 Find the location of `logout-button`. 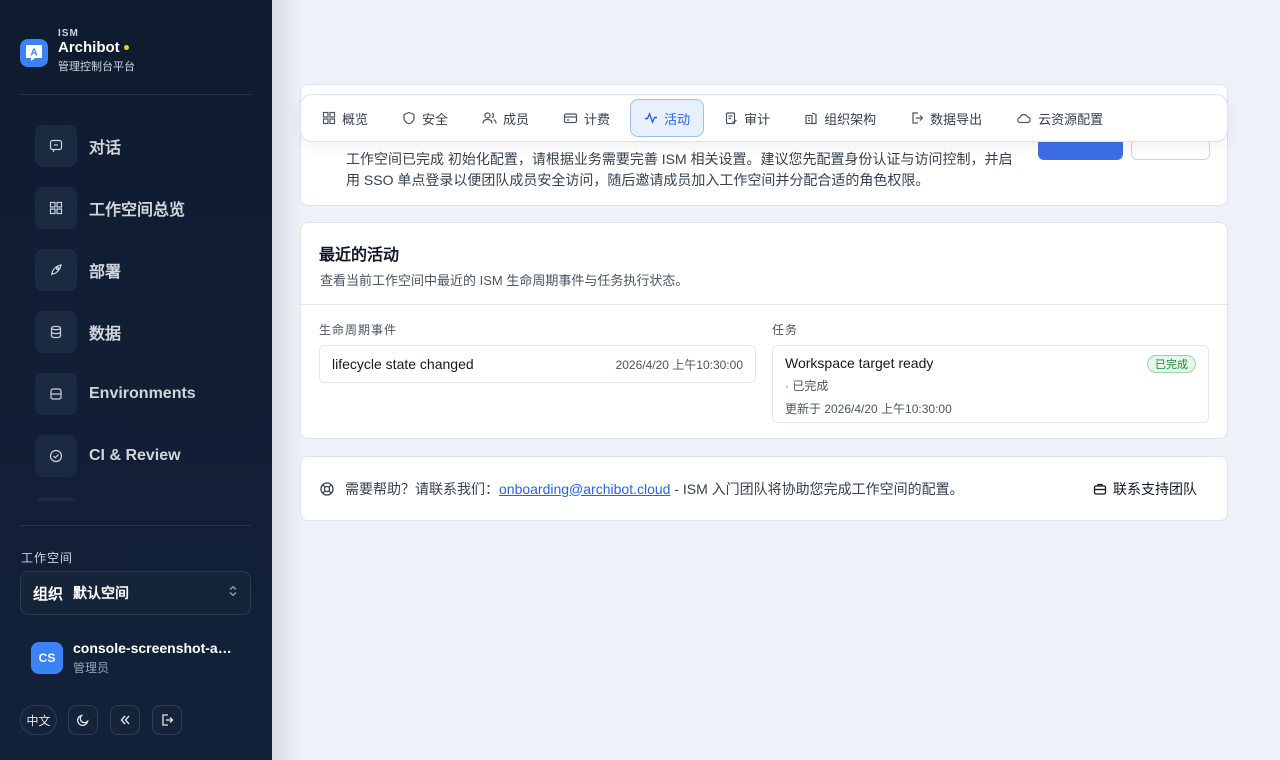

logout-button is located at coordinates (167, 720).